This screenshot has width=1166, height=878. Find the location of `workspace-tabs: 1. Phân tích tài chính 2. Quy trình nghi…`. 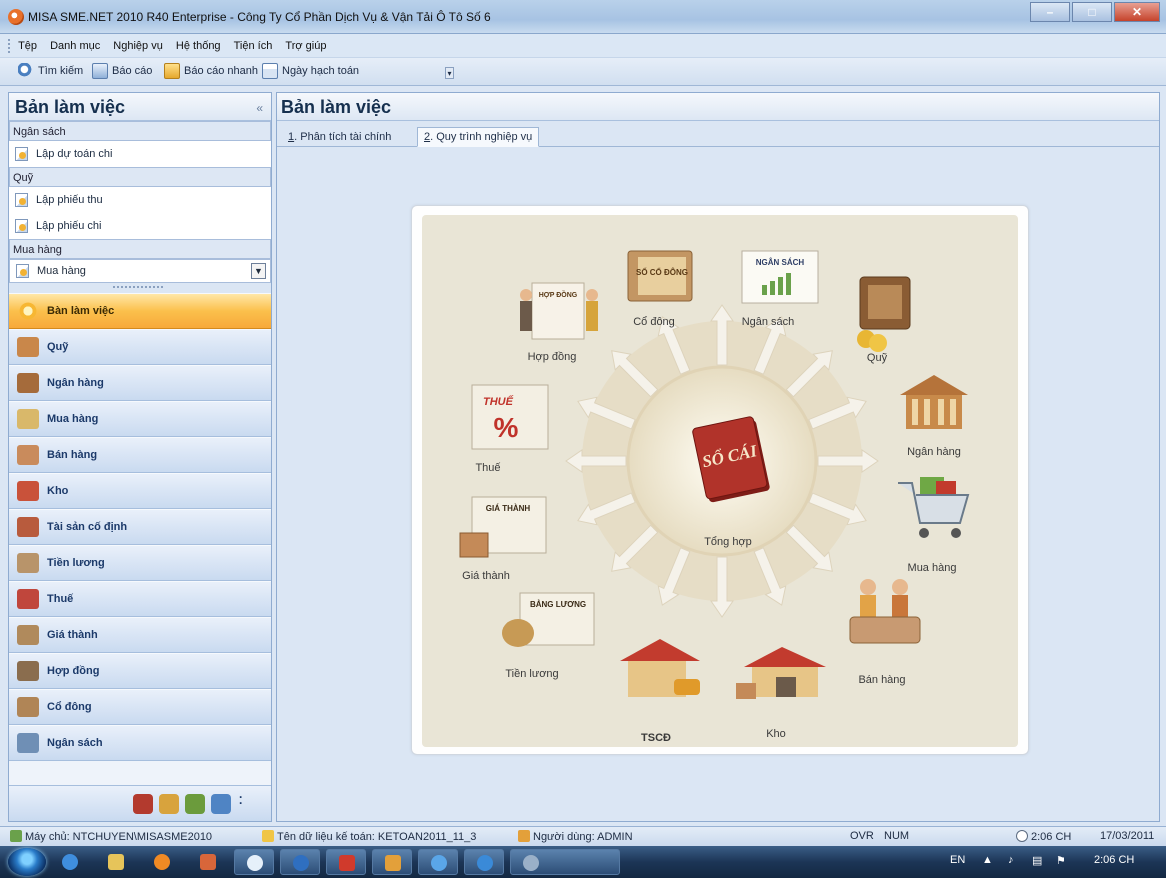

workspace-tabs: 1. Phân tích tài chính 2. Quy trình nghi… is located at coordinates (718, 135).